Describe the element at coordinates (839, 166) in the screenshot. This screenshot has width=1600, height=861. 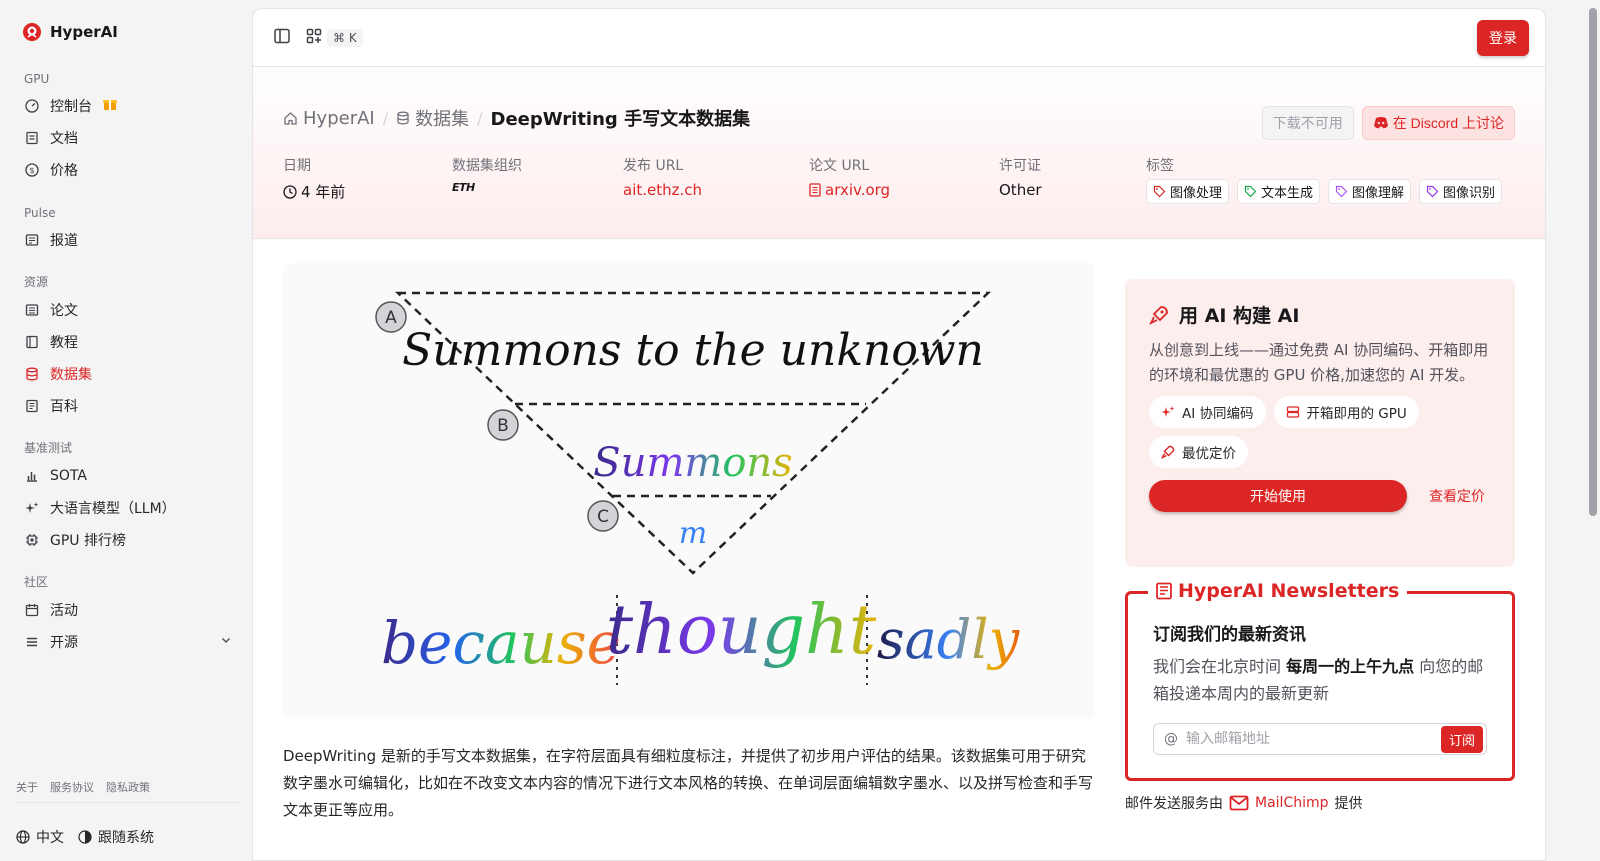
I see `meta-label: 论文 URL` at that location.